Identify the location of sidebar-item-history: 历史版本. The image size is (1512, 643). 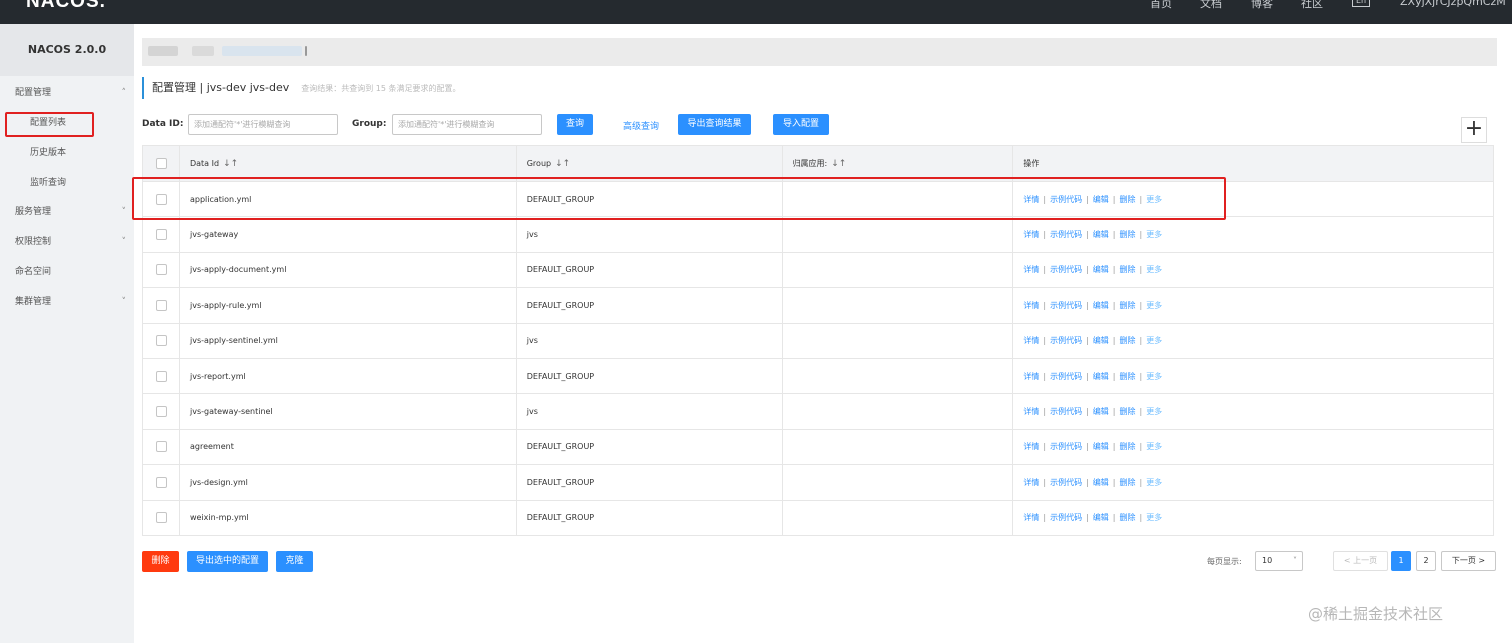
(67, 153).